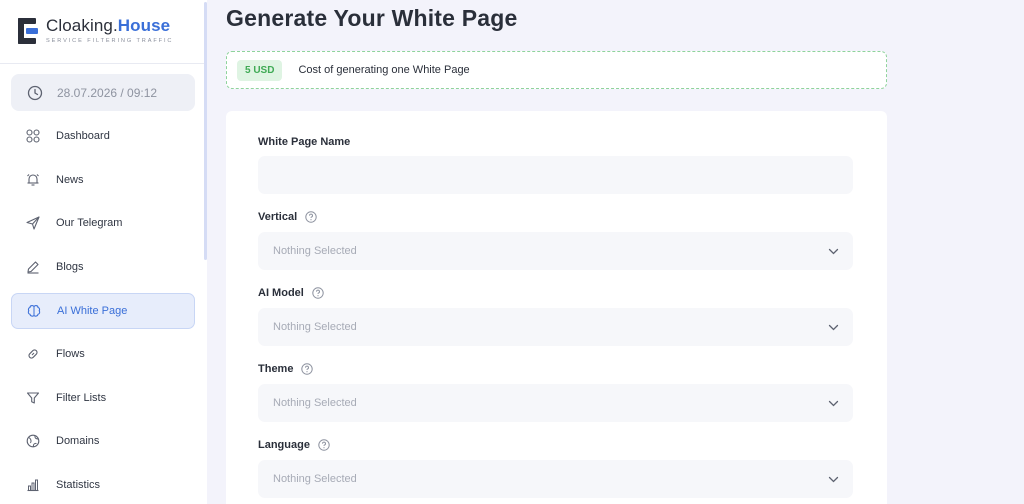 Image resolution: width=1024 pixels, height=504 pixels. I want to click on brand-name-part2: House, so click(144, 25).